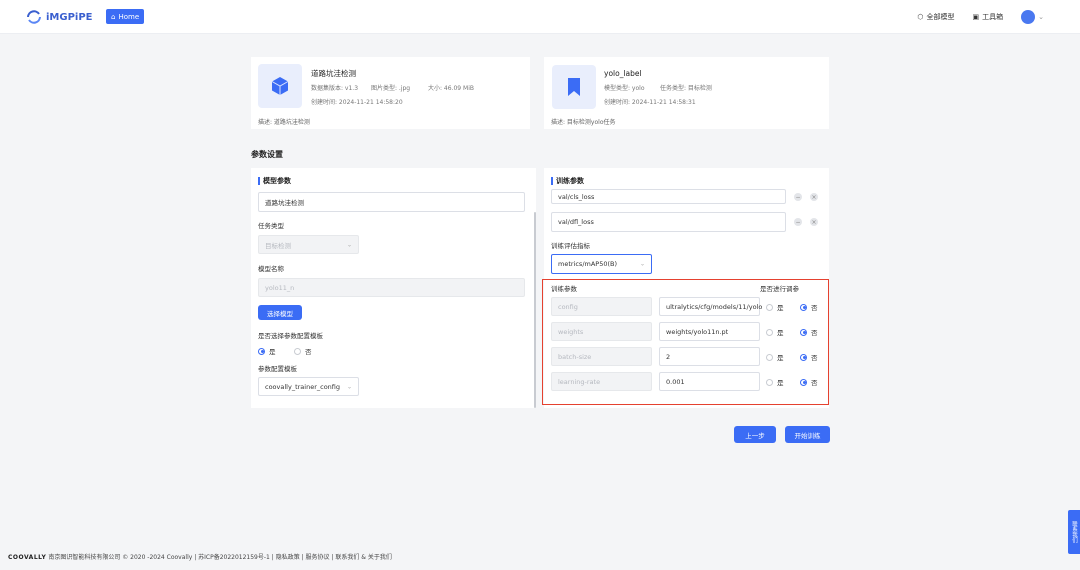 The width and height of the screenshot is (1080, 570). I want to click on dataset-created: 创建时间: 2024-11-21 14:58:20, so click(357, 102).